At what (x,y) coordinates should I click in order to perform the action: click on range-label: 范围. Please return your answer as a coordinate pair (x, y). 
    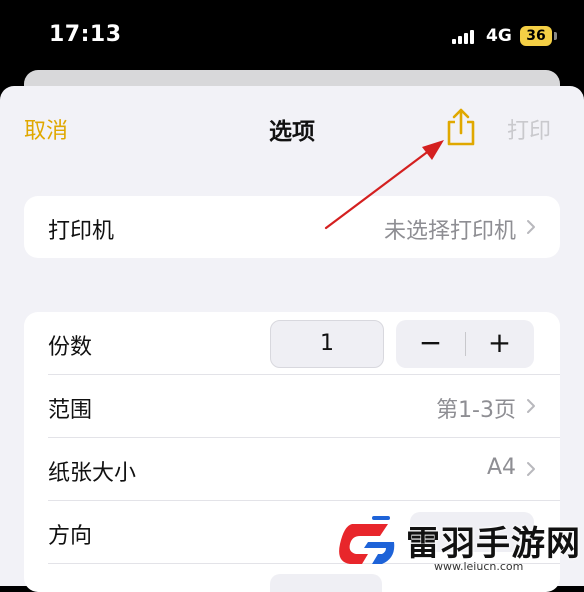
    Looking at the image, I should click on (70, 410).